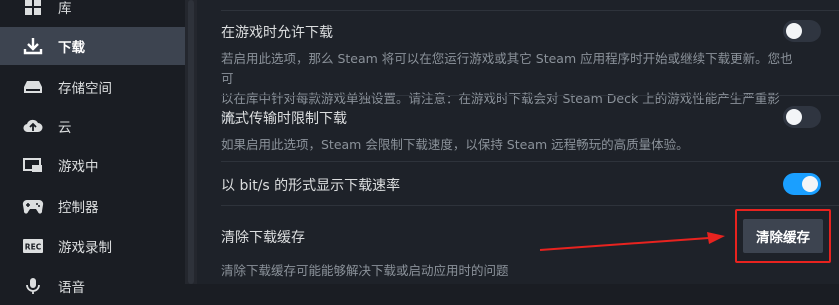  What do you see at coordinates (632, 241) in the screenshot?
I see `annotation-arrow` at bounding box center [632, 241].